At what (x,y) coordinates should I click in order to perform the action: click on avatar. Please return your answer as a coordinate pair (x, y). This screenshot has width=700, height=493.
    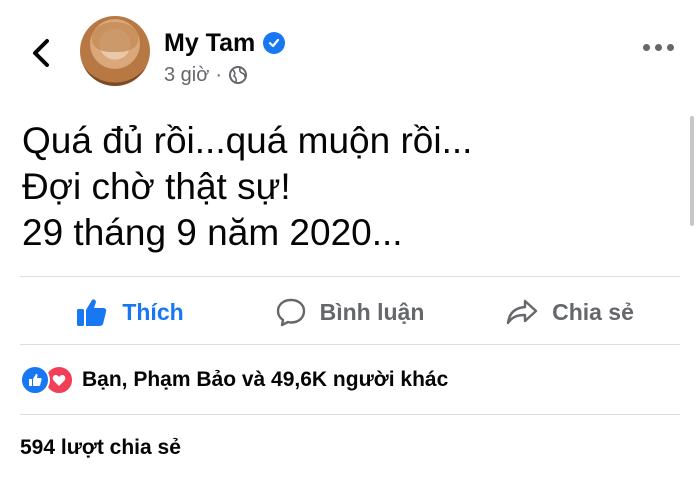
    Looking at the image, I should click on (115, 51).